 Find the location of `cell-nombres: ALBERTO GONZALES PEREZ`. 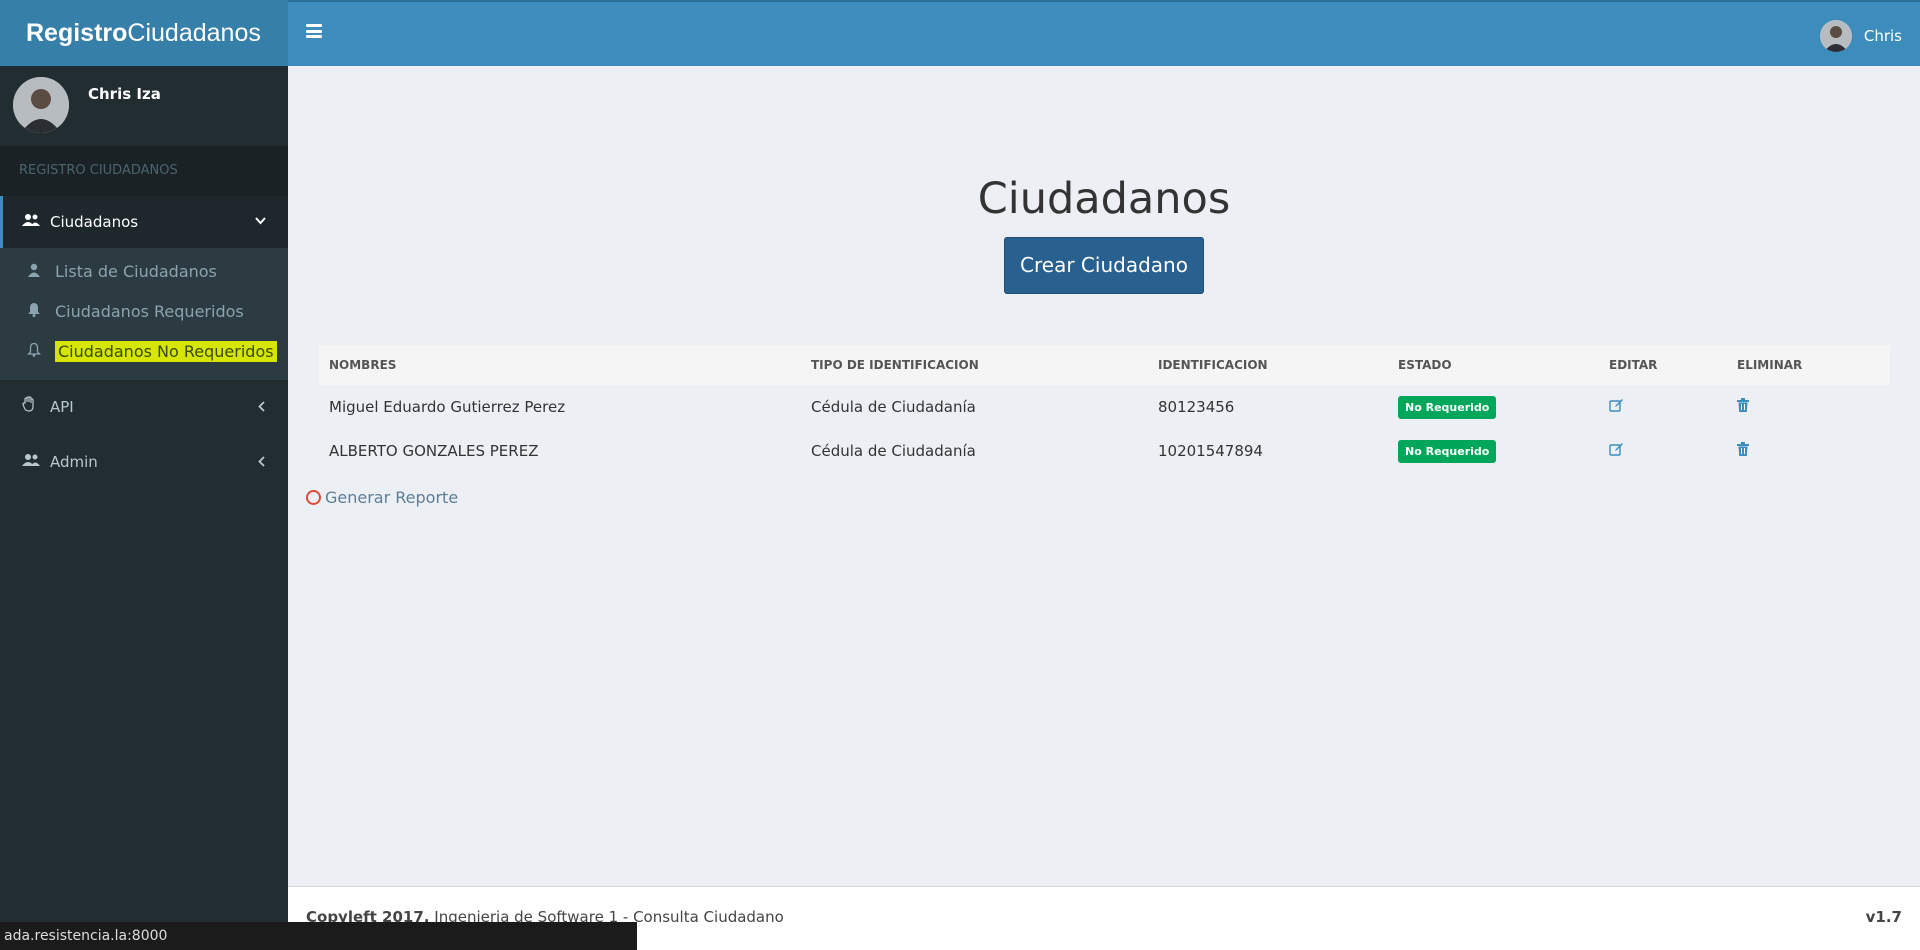

cell-nombres: ALBERTO GONZALES PEREZ is located at coordinates (434, 451).